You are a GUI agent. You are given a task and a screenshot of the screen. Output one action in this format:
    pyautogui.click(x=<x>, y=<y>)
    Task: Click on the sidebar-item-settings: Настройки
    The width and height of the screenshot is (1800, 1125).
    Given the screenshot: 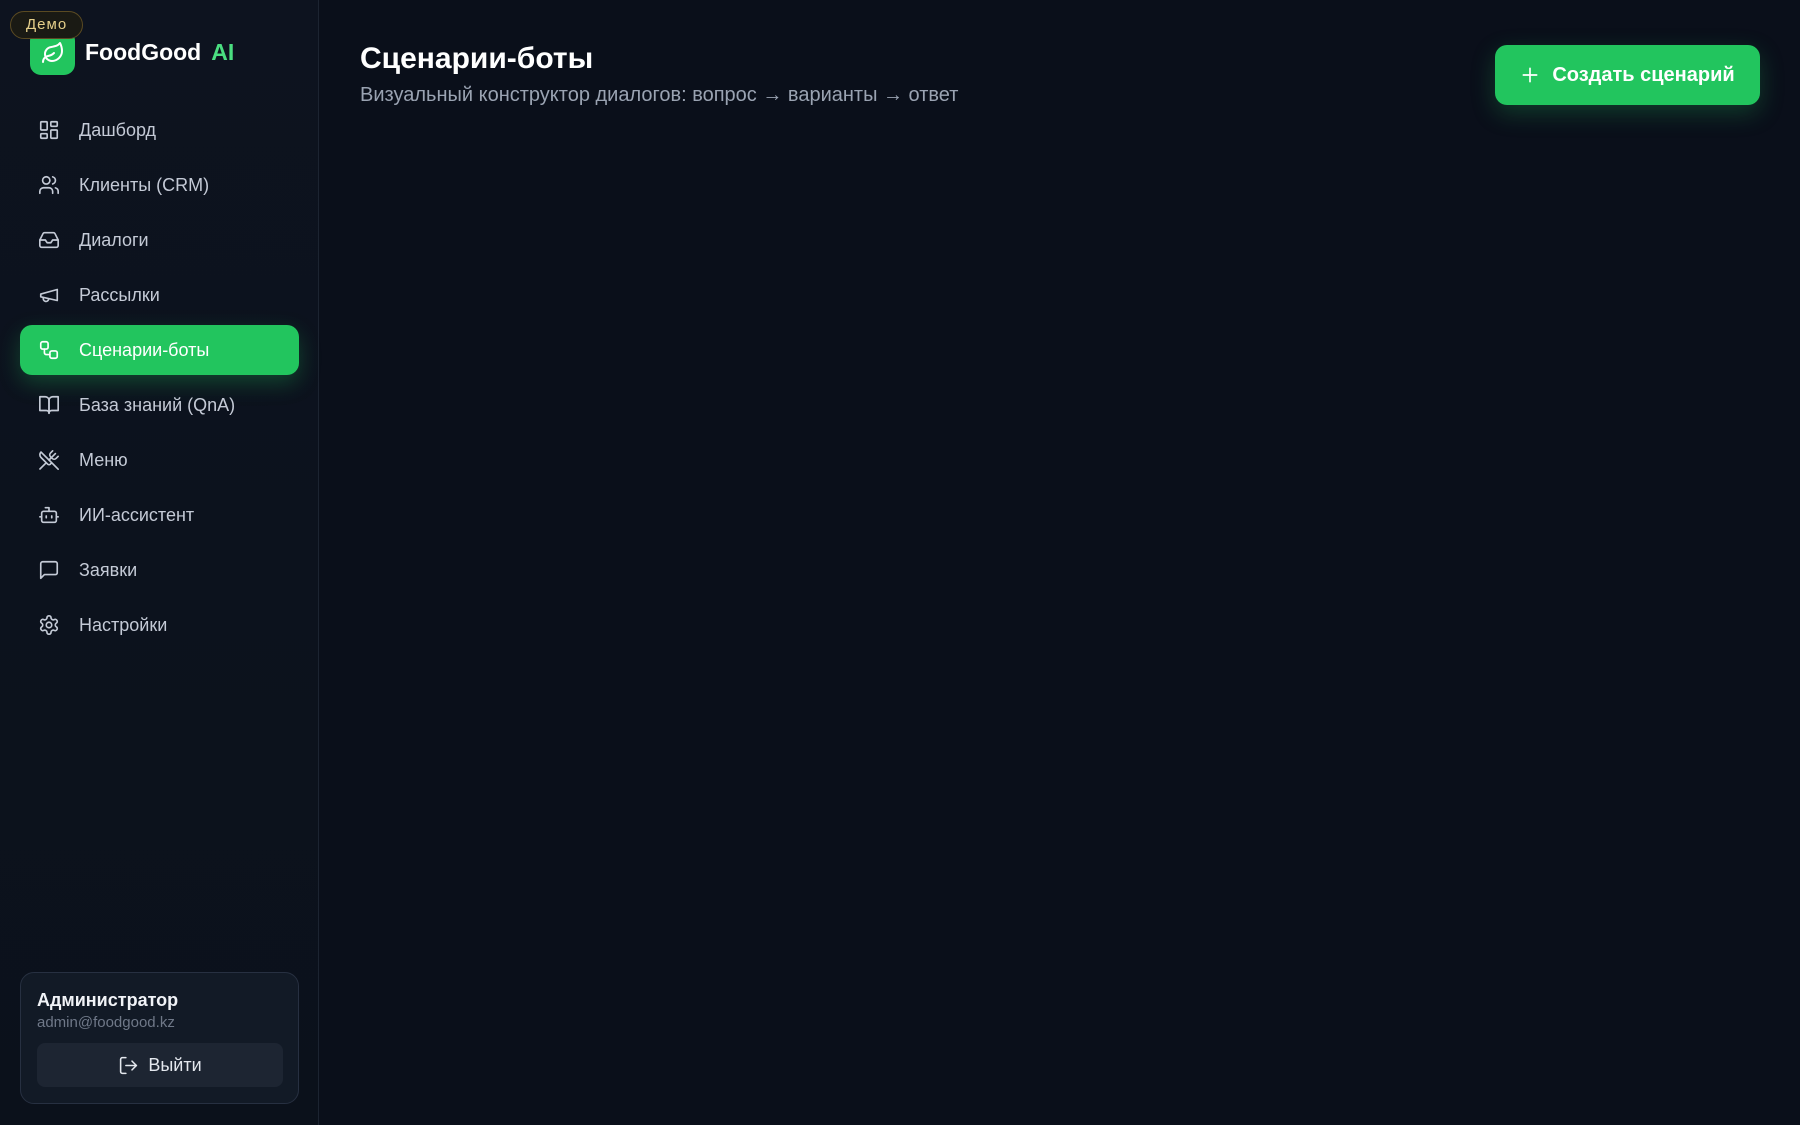 What is the action you would take?
    pyautogui.click(x=159, y=625)
    